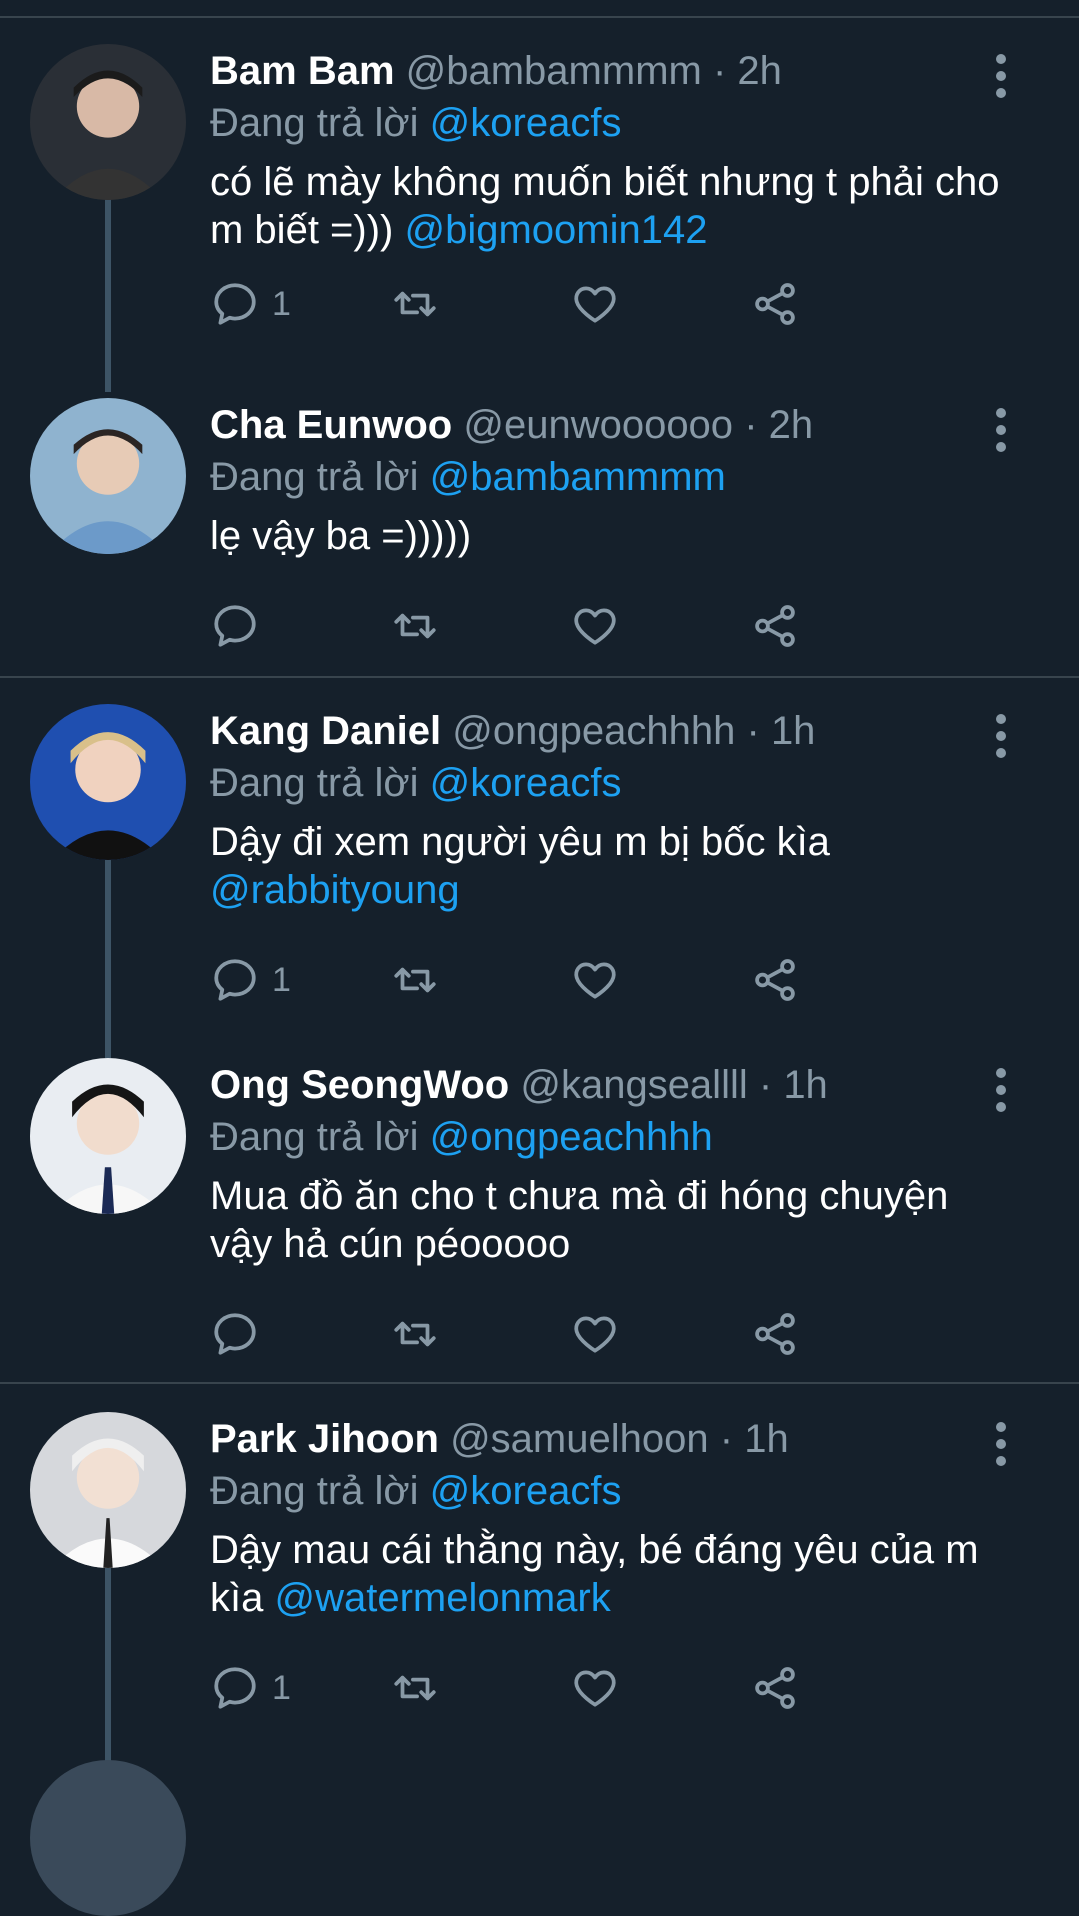  Describe the element at coordinates (359, 1085) in the screenshot. I see `display-name: Ong SeongWoo` at that location.